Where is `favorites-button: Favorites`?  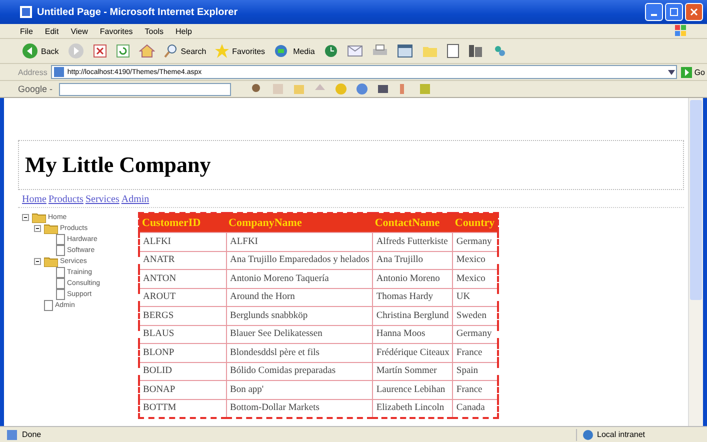 favorites-button: Favorites is located at coordinates (240, 51).